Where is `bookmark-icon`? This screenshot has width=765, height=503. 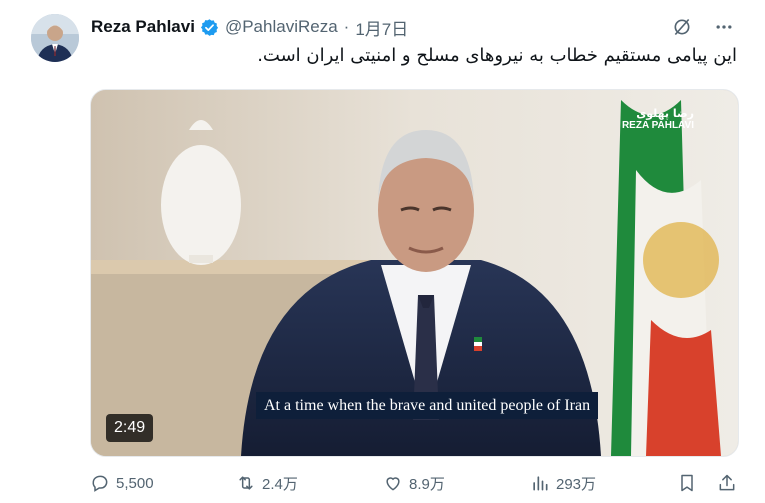 bookmark-icon is located at coordinates (687, 483).